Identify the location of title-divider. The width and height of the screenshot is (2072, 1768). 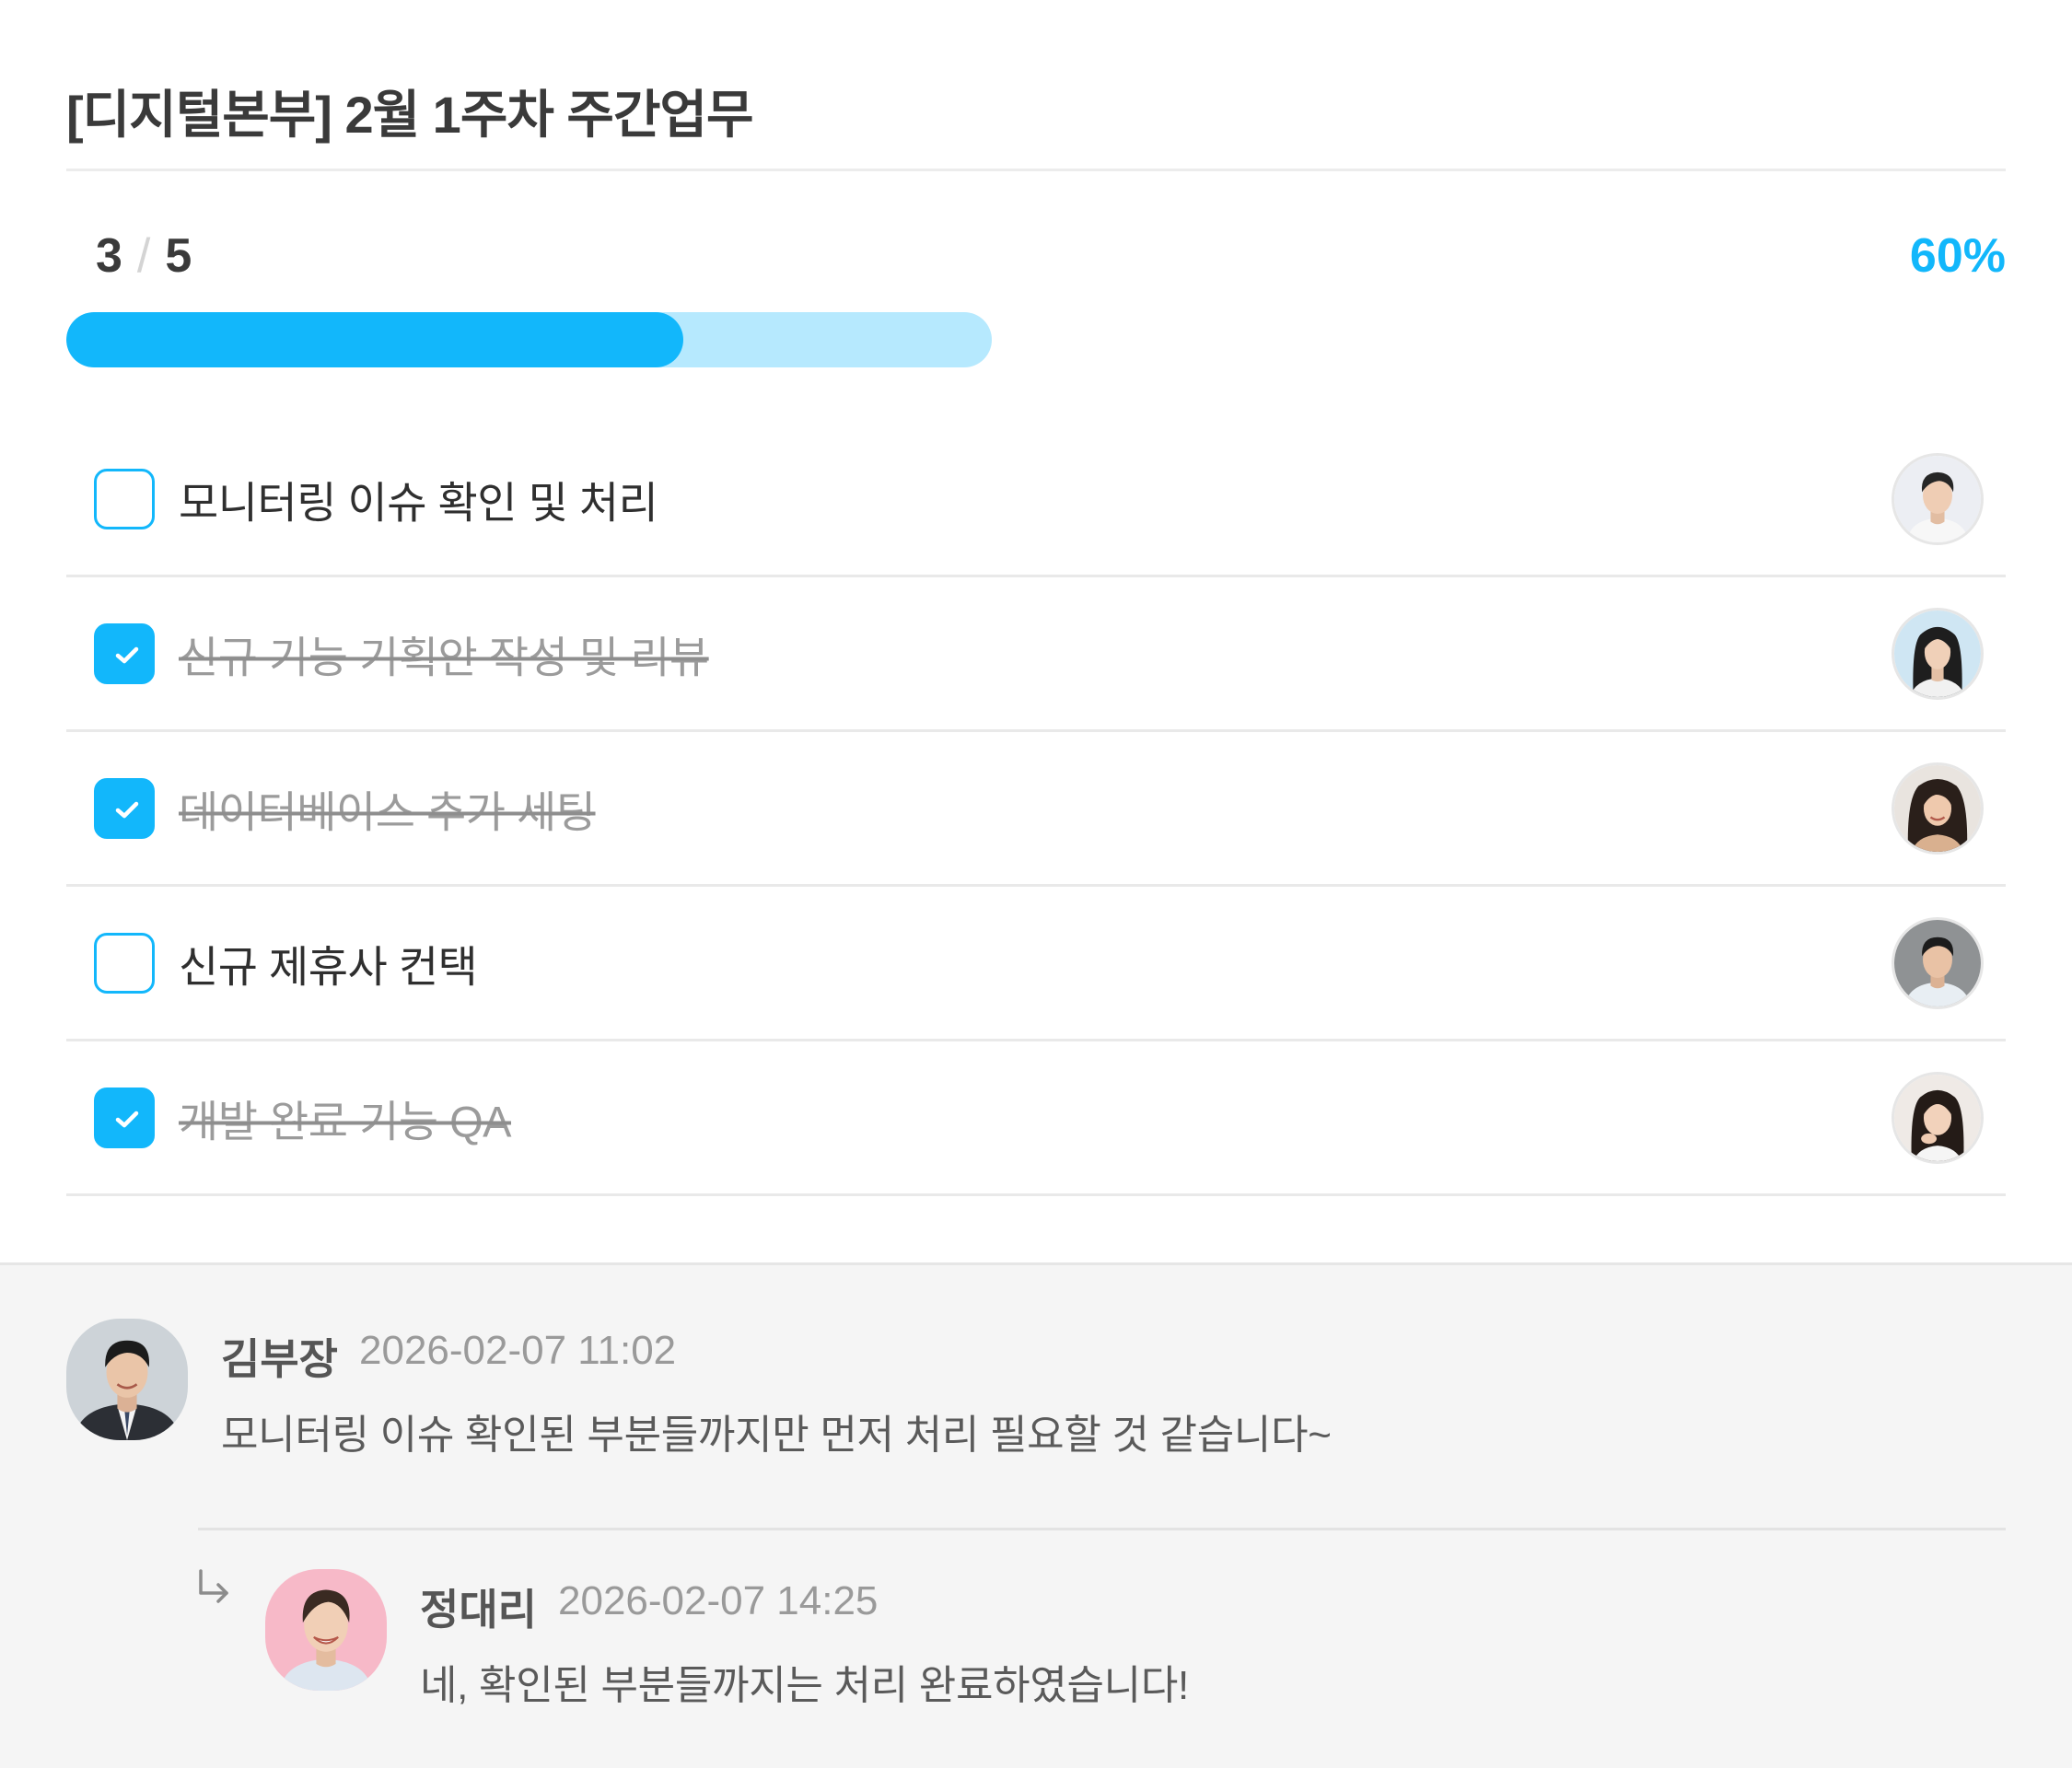
(1036, 170).